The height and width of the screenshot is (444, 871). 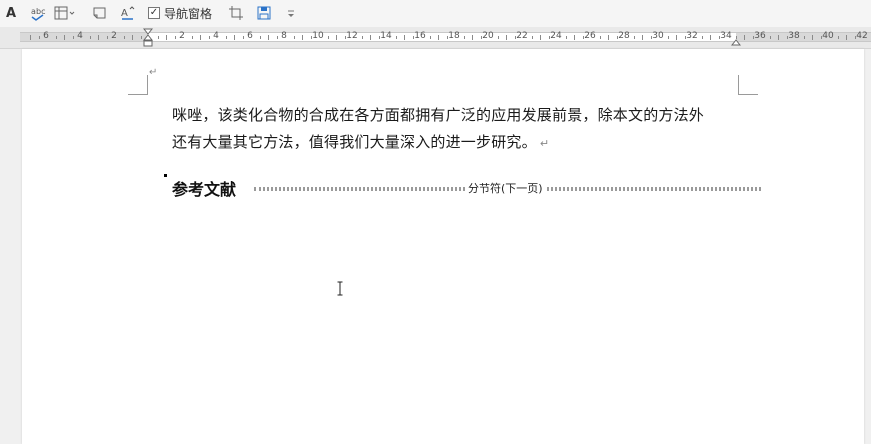 What do you see at coordinates (828, 36) in the screenshot?
I see `ruler-label: 40` at bounding box center [828, 36].